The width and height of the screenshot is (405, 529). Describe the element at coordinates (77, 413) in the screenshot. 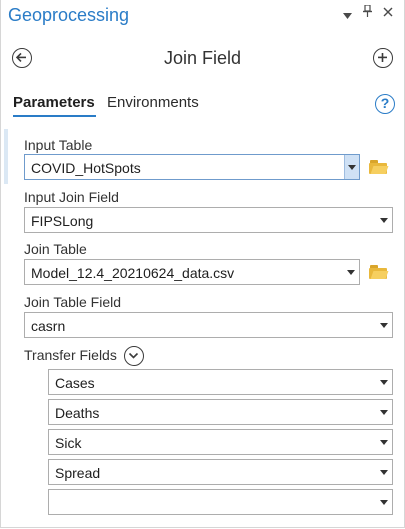

I see `transfer-field-value: Deaths` at that location.